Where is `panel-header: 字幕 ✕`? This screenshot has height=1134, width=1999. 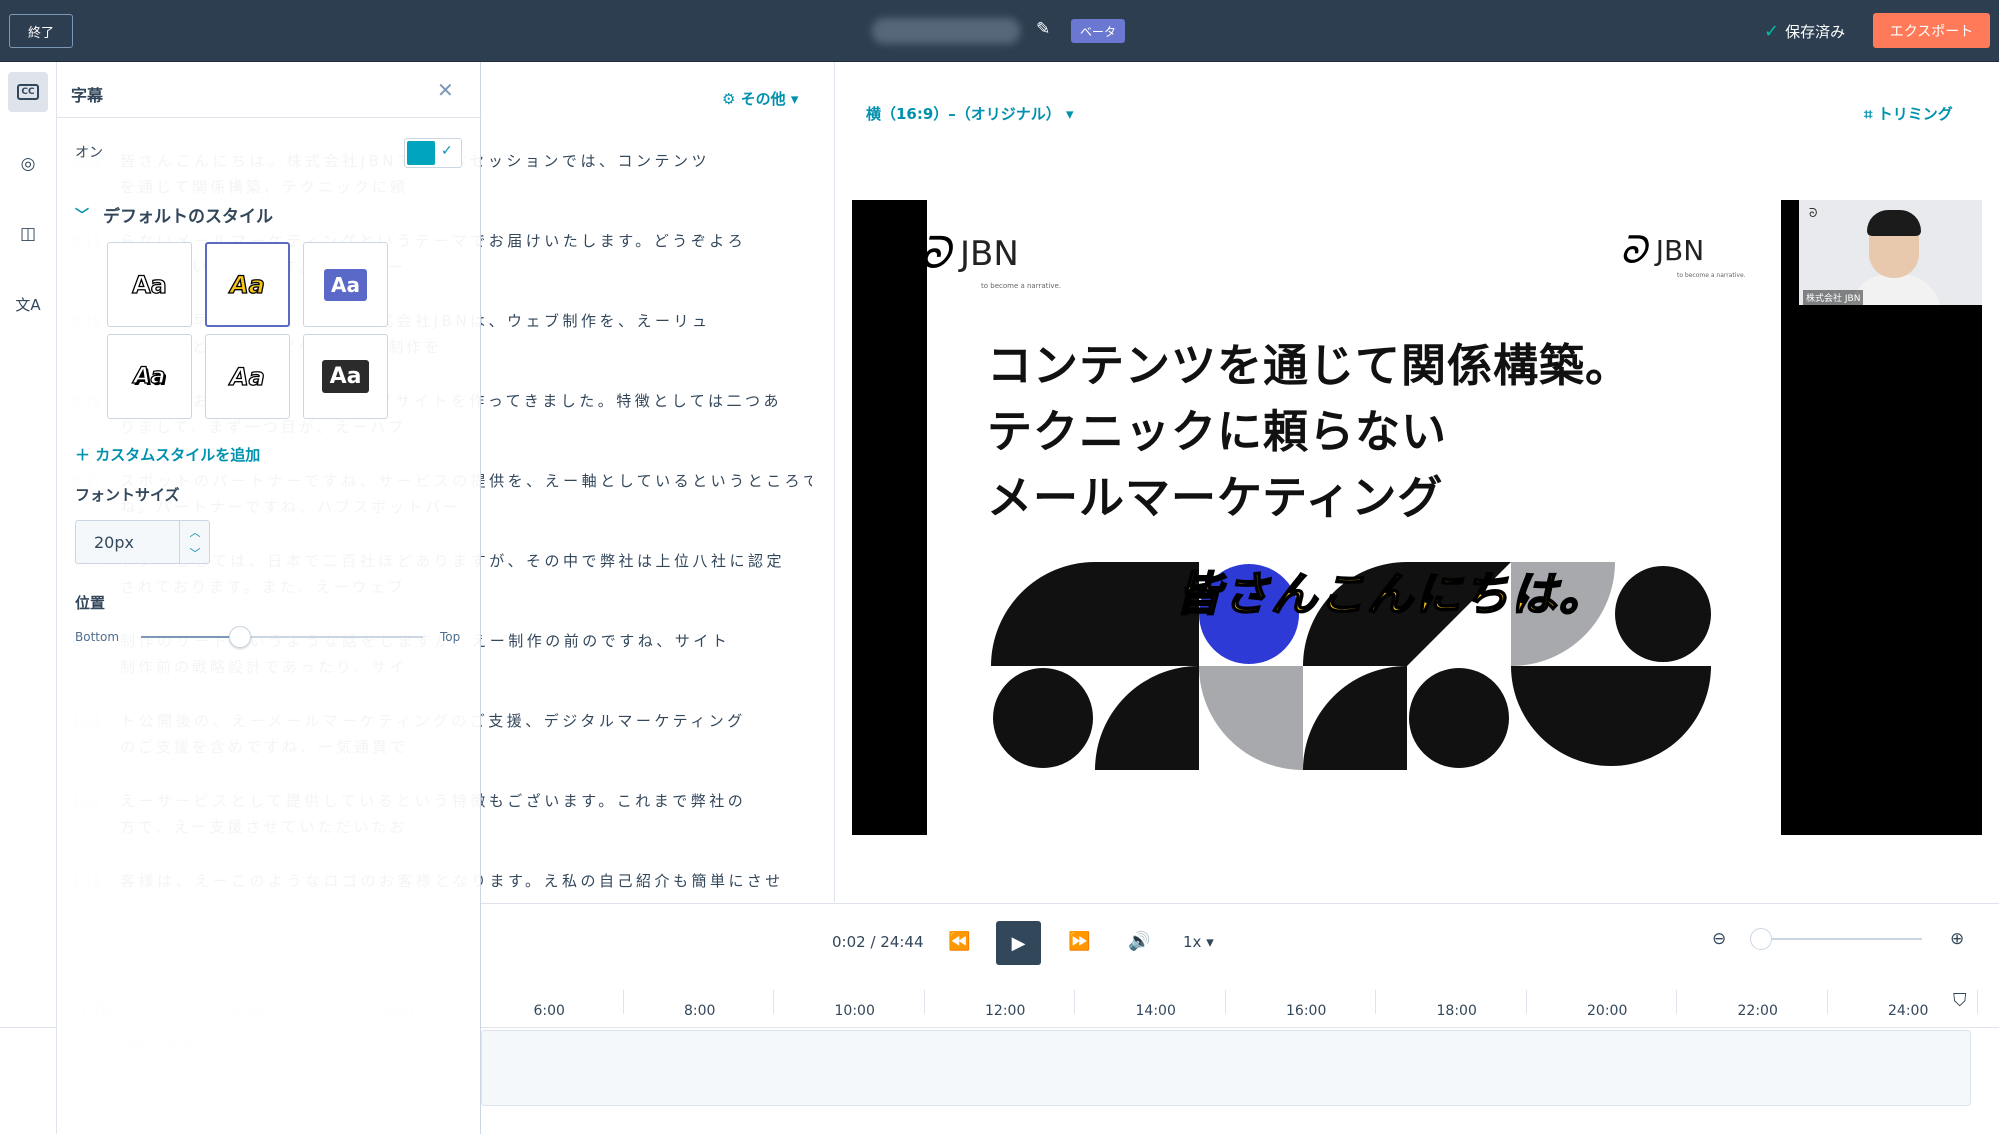
panel-header: 字幕 ✕ is located at coordinates (269, 90).